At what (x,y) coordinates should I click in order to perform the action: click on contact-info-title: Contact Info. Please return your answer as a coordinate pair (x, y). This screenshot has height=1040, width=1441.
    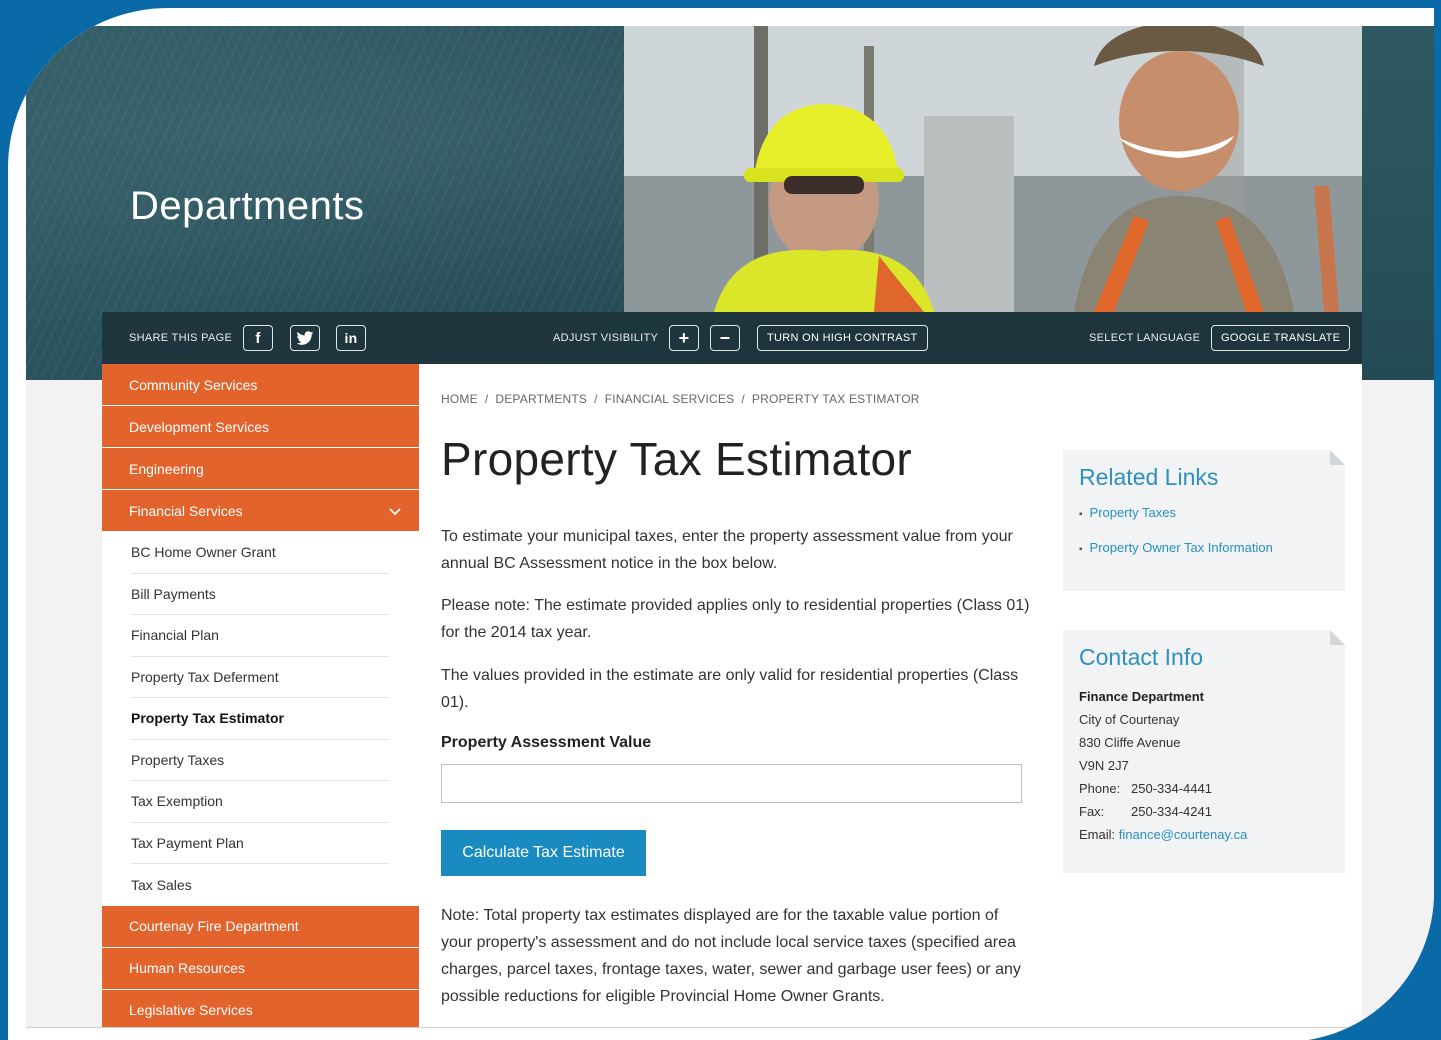
    Looking at the image, I should click on (1141, 657).